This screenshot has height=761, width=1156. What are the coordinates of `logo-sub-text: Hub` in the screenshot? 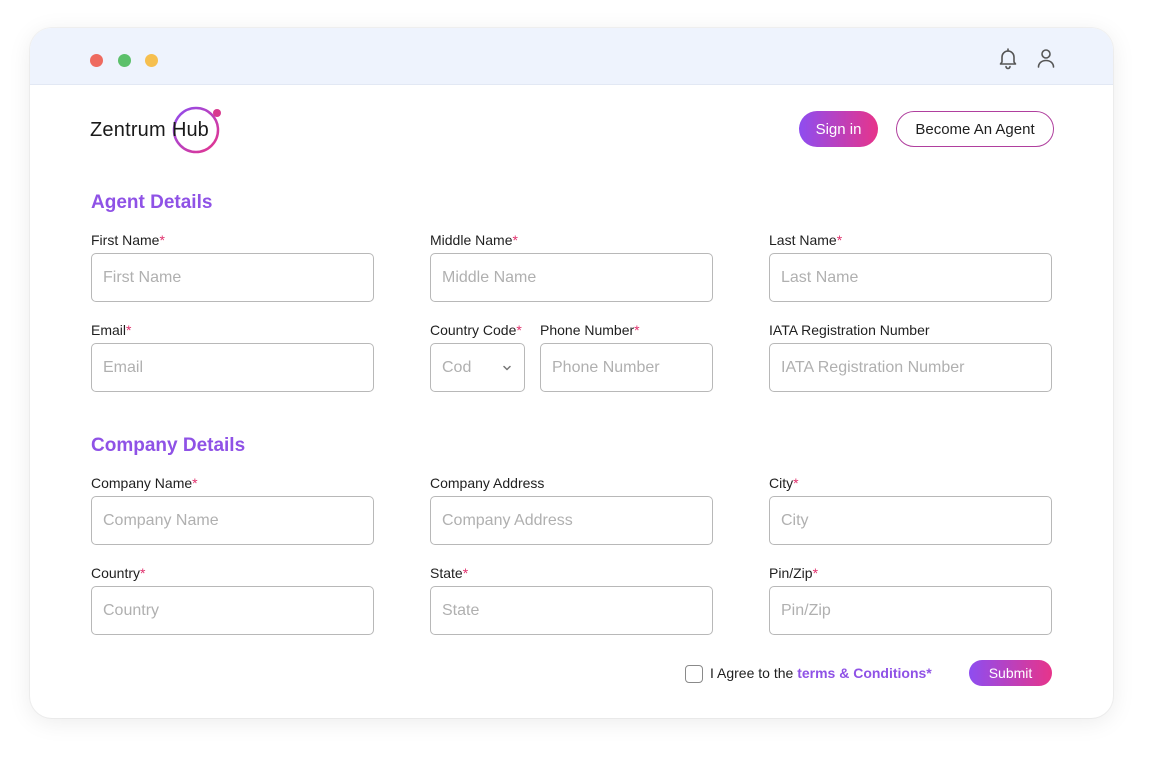 It's located at (190, 130).